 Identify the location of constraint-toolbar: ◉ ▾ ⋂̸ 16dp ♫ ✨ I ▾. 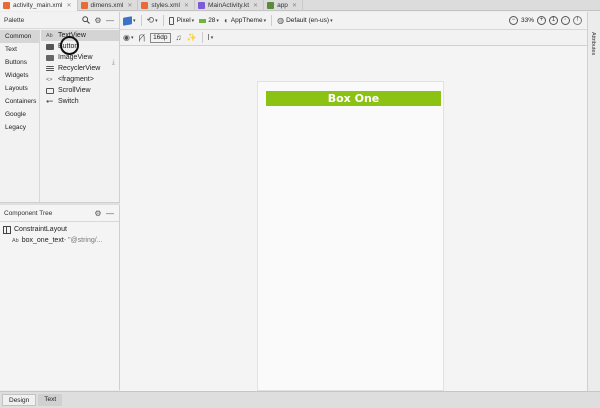
(353, 38).